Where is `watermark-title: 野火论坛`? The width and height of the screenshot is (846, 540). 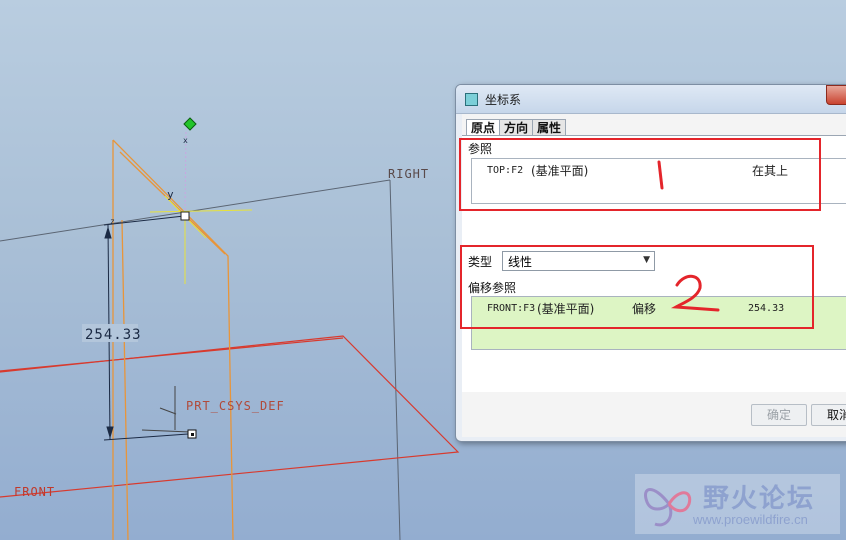 watermark-title: 野火论坛 is located at coordinates (759, 499).